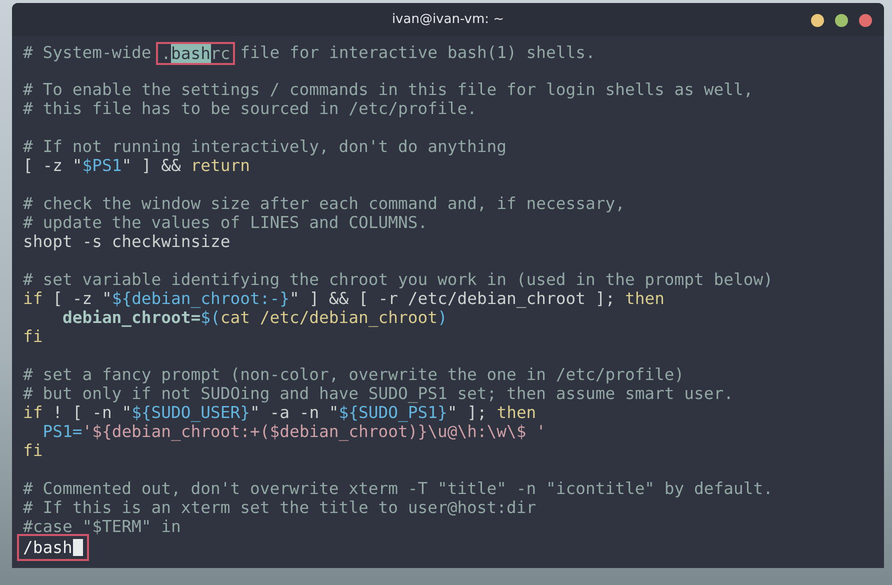 Image resolution: width=892 pixels, height=585 pixels. I want to click on code-line: # If not running interactively, don't do anything, so click(265, 146).